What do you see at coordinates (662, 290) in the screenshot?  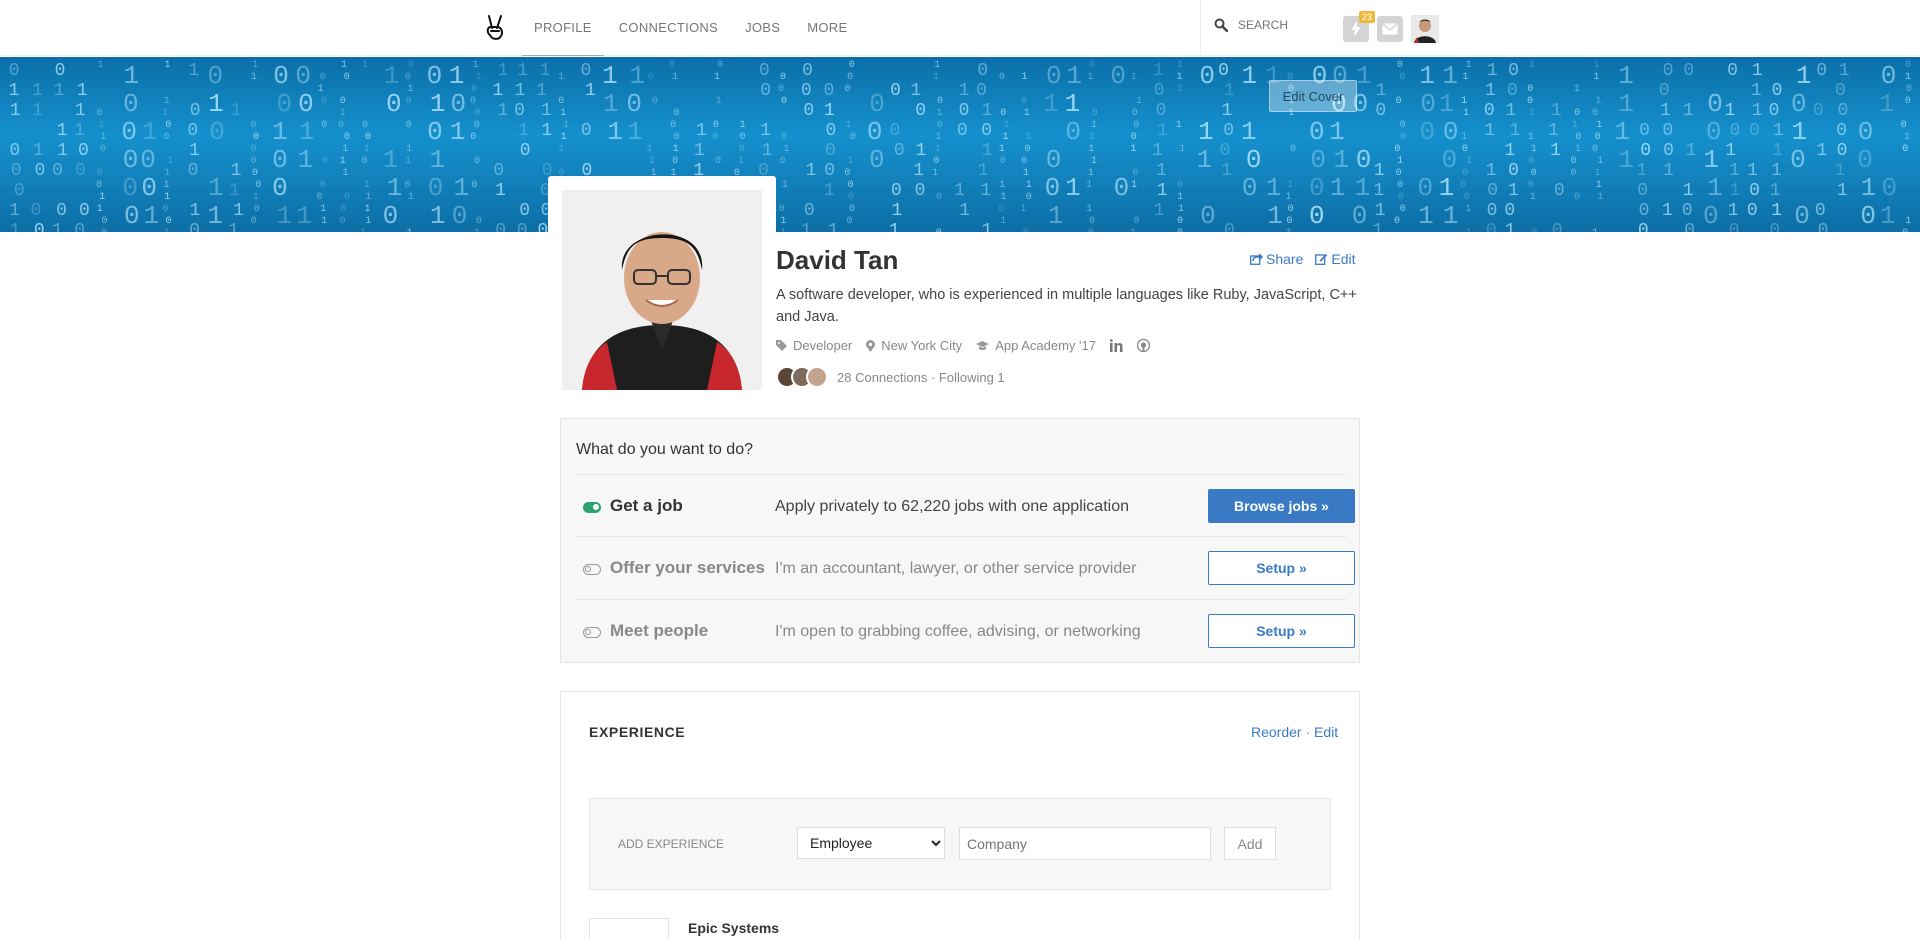 I see `profile-photo` at bounding box center [662, 290].